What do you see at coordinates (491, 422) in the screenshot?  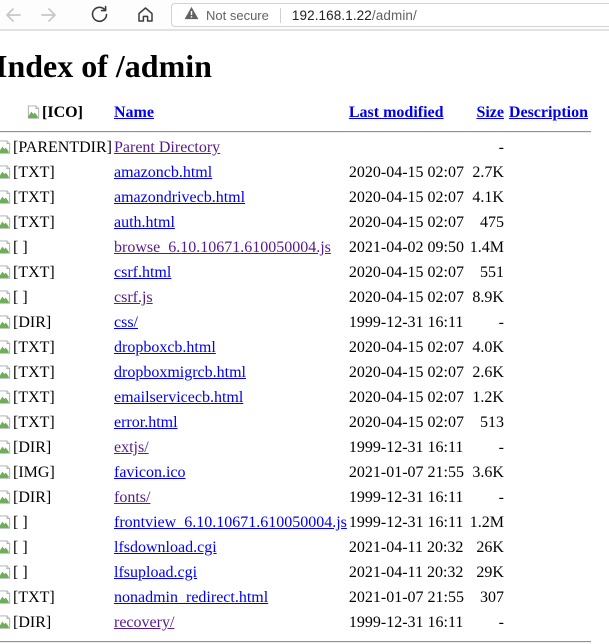 I see `file-size: 513` at bounding box center [491, 422].